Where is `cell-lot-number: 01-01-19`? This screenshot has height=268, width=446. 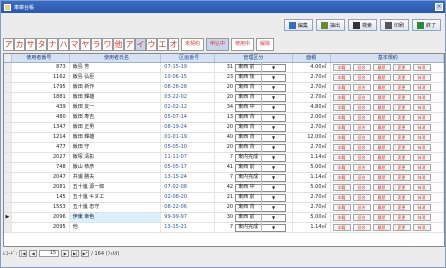
cell-lot-number: 01-01-19 is located at coordinates (188, 137).